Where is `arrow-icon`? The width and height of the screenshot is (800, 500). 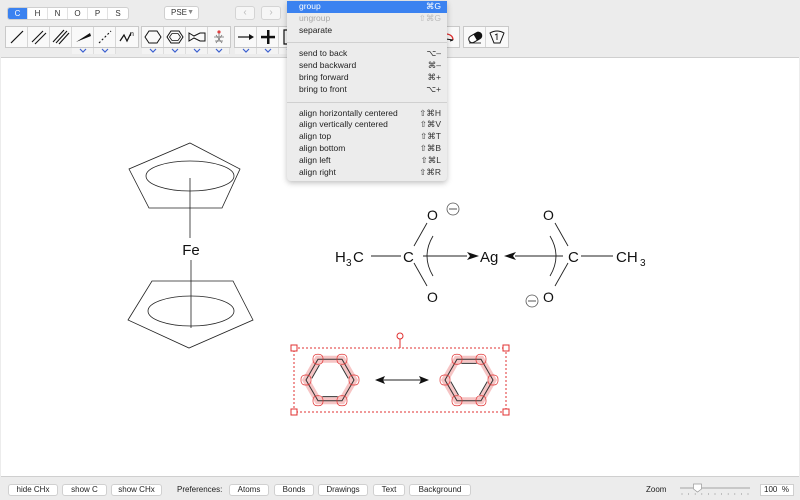
arrow-icon is located at coordinates (245, 37).